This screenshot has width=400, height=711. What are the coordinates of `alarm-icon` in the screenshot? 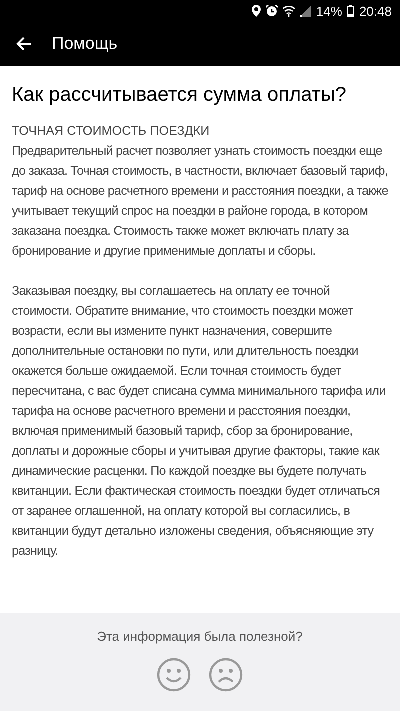 It's located at (272, 11).